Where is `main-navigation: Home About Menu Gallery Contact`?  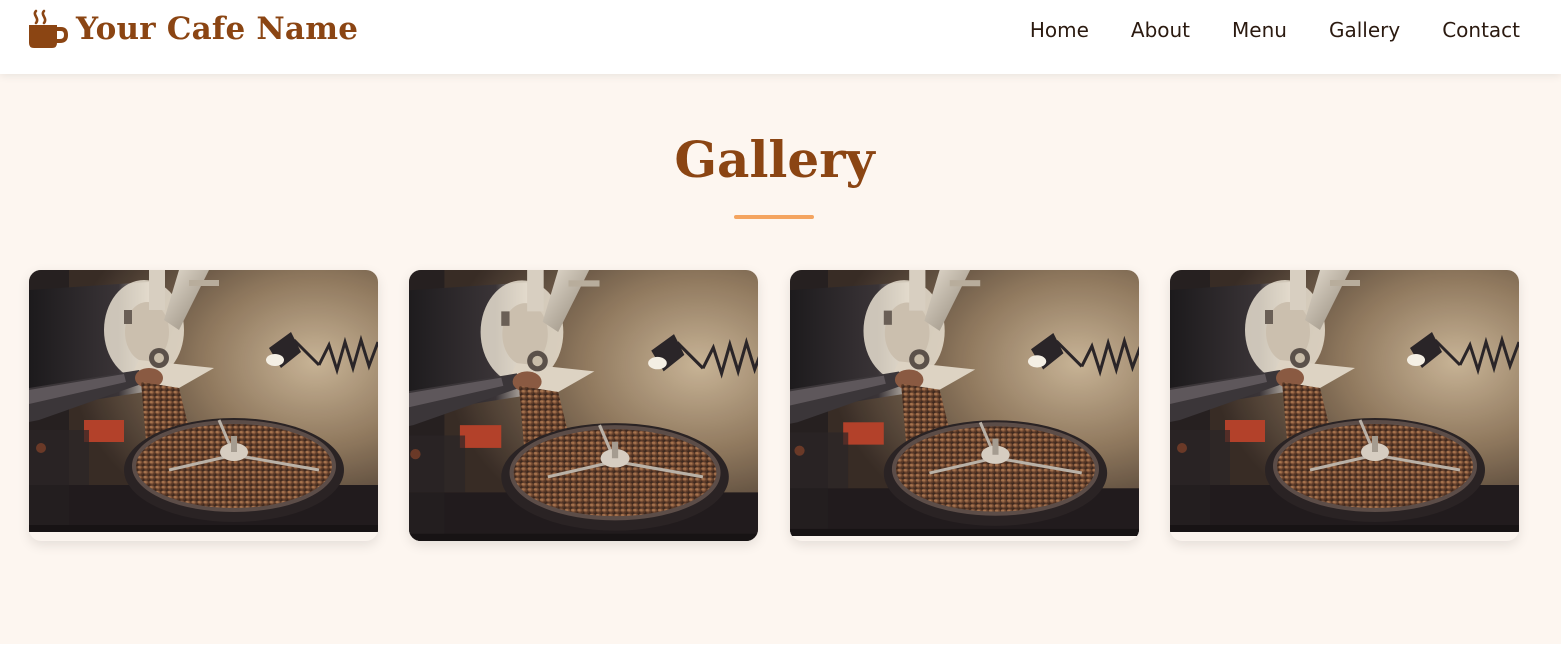
main-navigation: Home About Menu Gallery Contact is located at coordinates (1275, 30).